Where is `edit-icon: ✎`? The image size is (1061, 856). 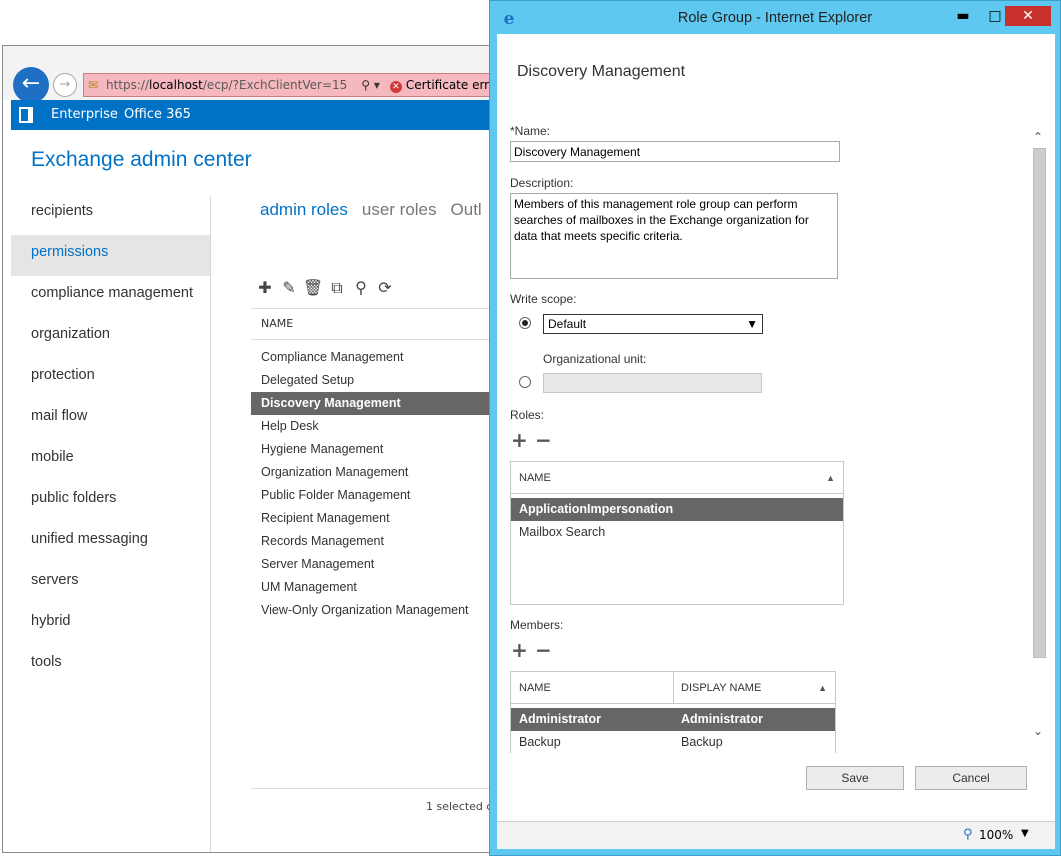
edit-icon: ✎ is located at coordinates (289, 287).